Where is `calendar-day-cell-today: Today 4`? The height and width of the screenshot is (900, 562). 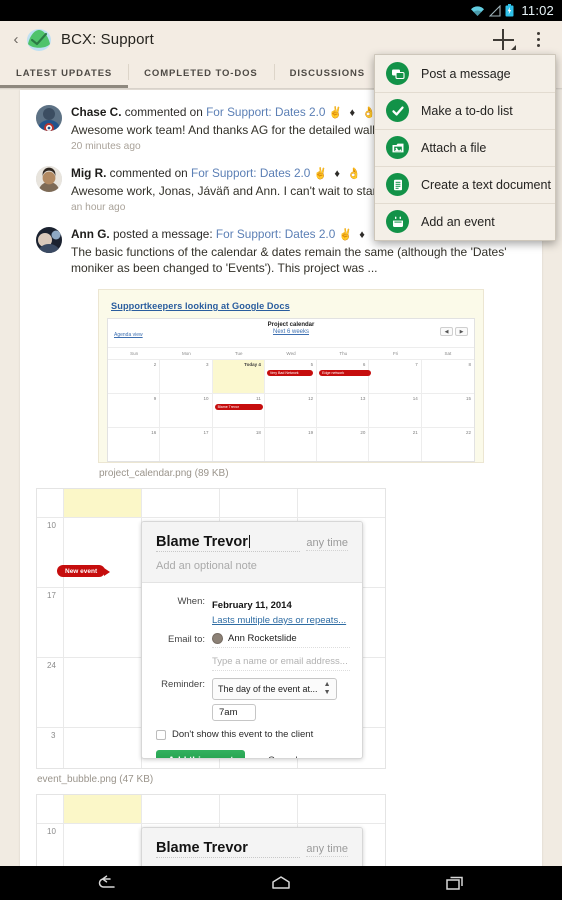 calendar-day-cell-today: Today 4 is located at coordinates (238, 376).